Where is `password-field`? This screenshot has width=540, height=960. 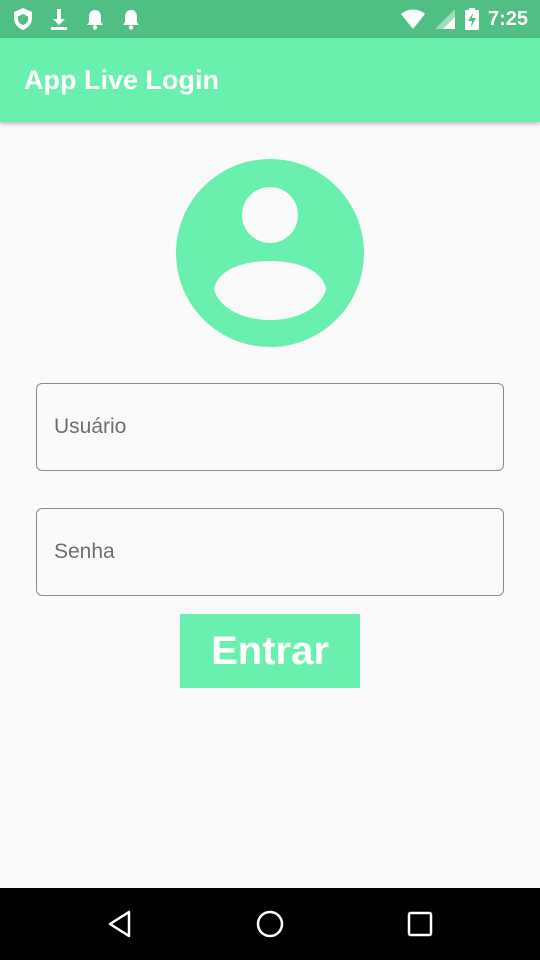
password-field is located at coordinates (270, 552).